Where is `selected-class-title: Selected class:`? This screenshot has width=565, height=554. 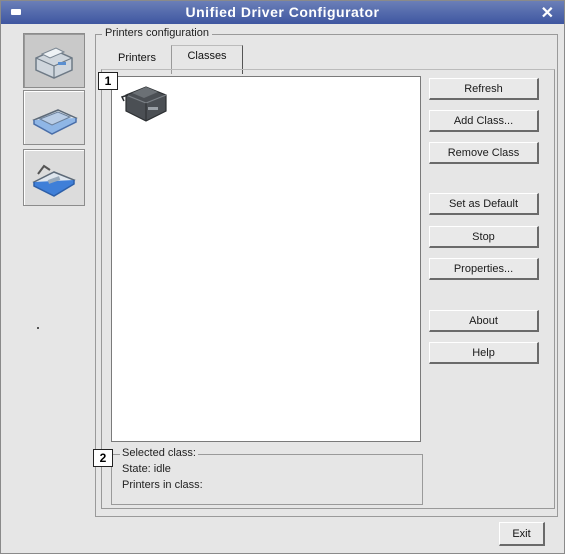
selected-class-title: Selected class: is located at coordinates (159, 453).